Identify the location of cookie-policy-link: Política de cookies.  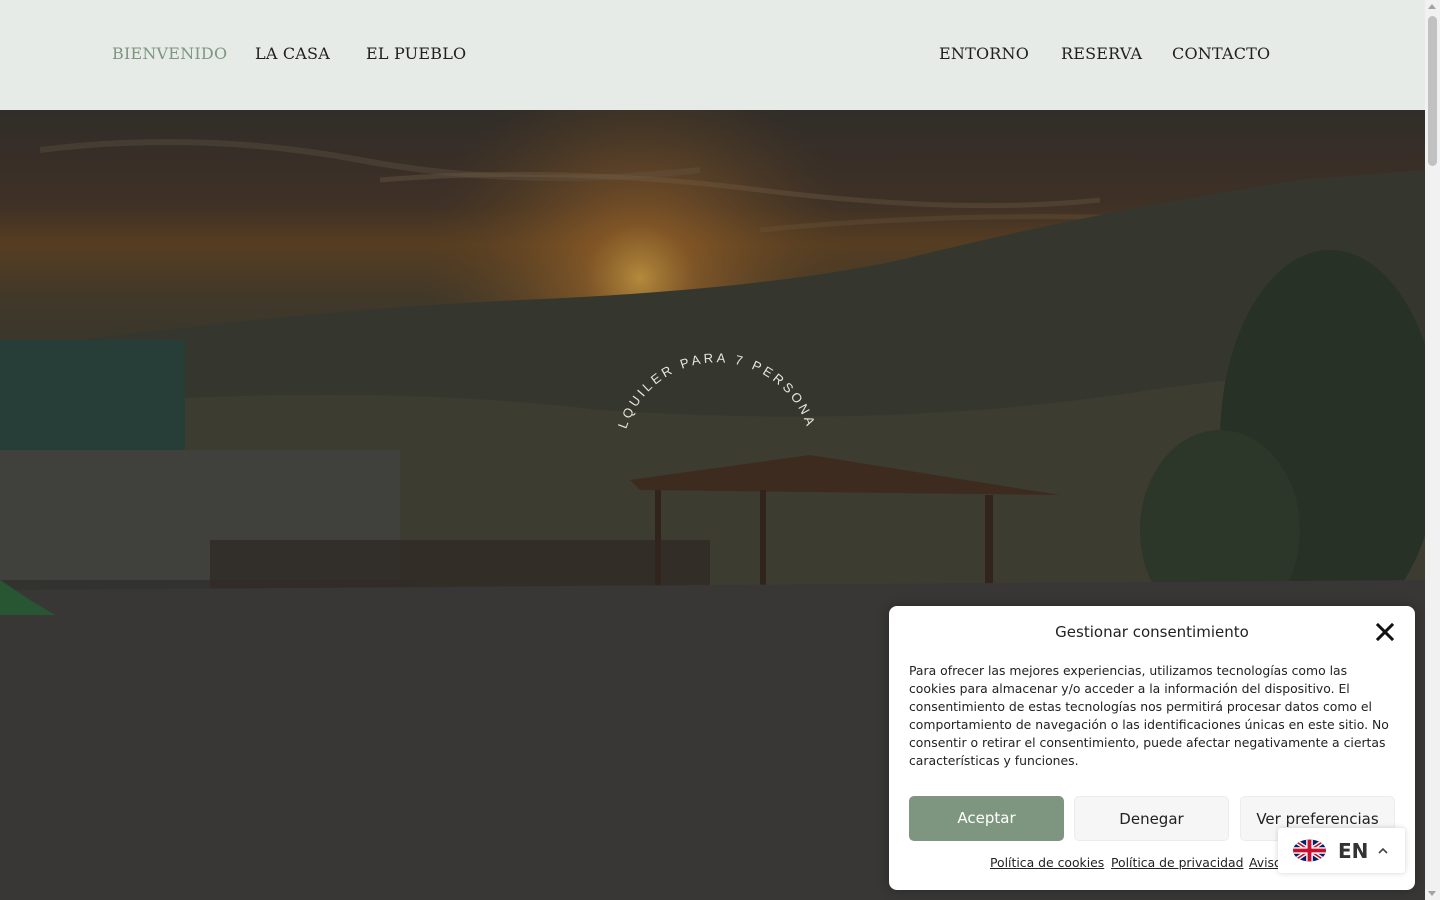
(1047, 863).